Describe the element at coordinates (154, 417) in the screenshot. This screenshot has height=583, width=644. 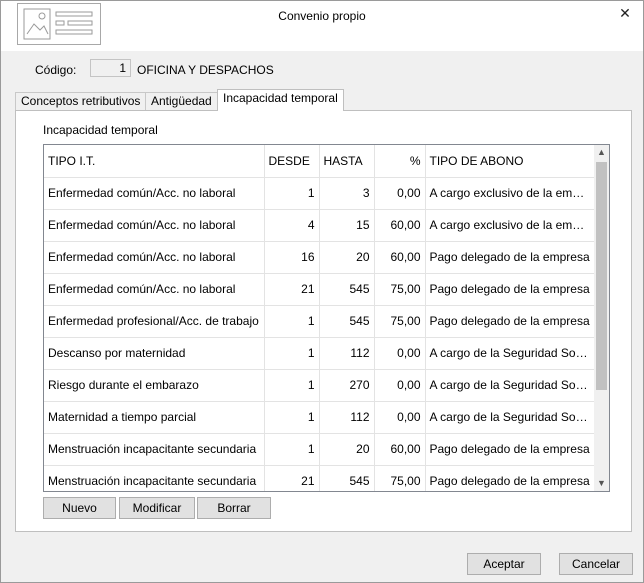
I see `cell-tipo-it: Maternidad a tiempo parcial` at that location.